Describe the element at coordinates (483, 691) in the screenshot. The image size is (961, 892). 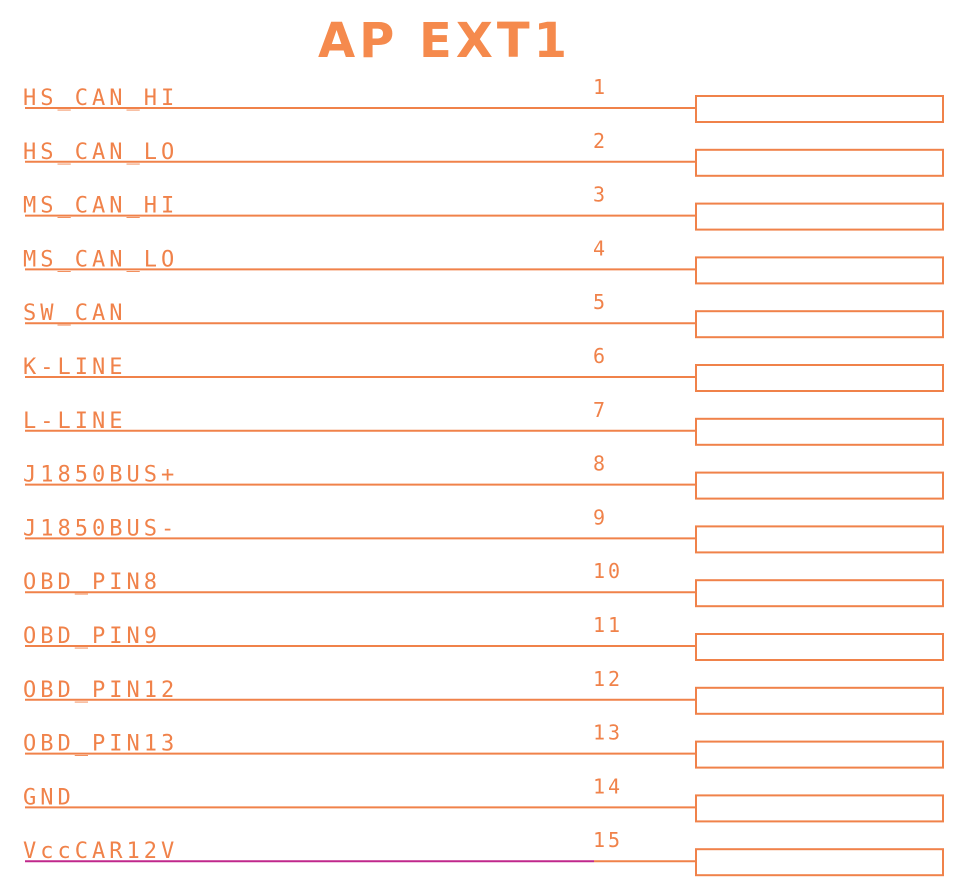
I see `pin-row: OBD_PIN12 12` at that location.